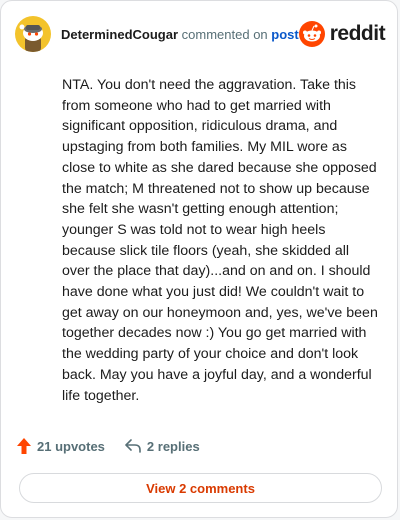  Describe the element at coordinates (173, 446) in the screenshot. I see `replies-count: 2 replies` at that location.